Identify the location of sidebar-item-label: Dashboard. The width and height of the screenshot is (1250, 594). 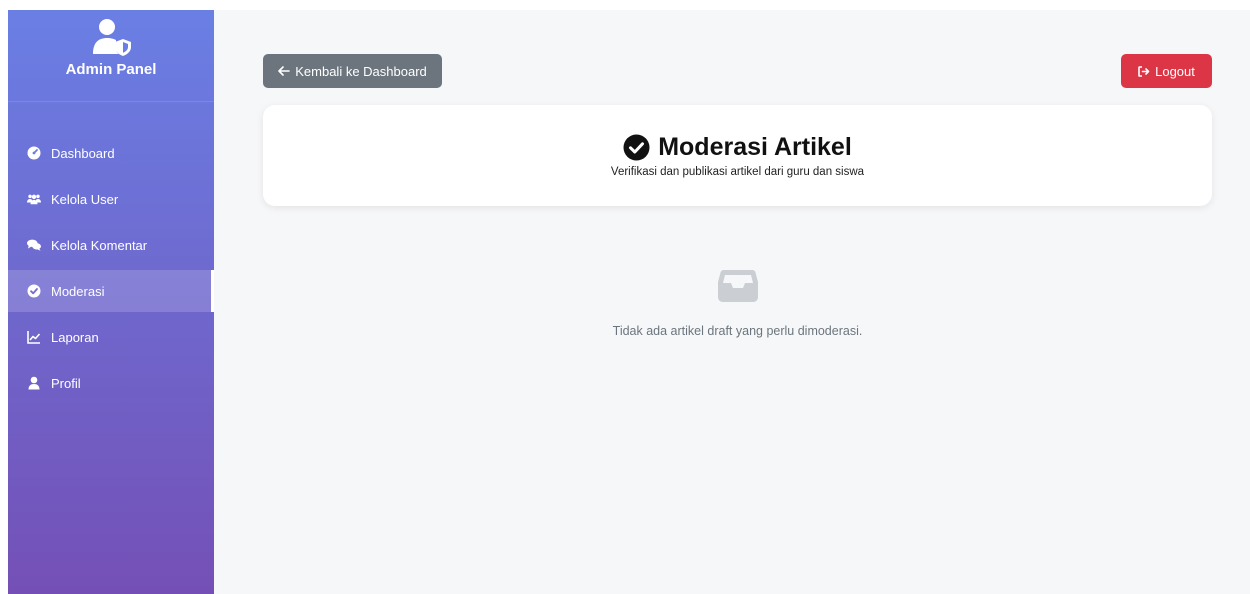
(83, 153).